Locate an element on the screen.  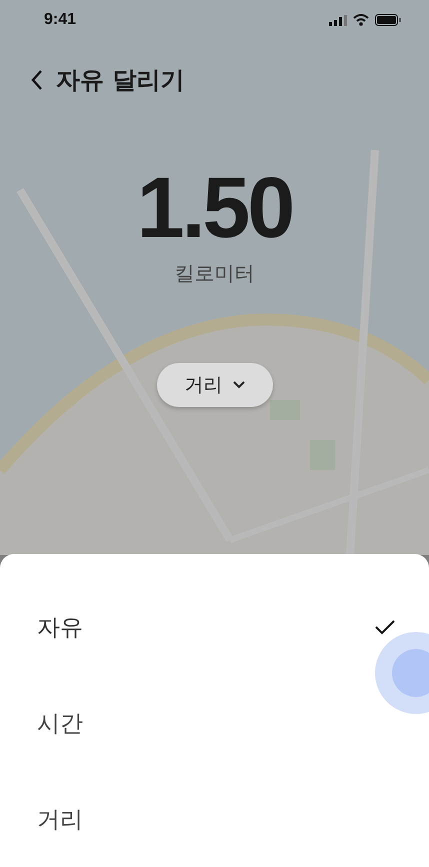
mode-option: 거리 is located at coordinates (214, 819).